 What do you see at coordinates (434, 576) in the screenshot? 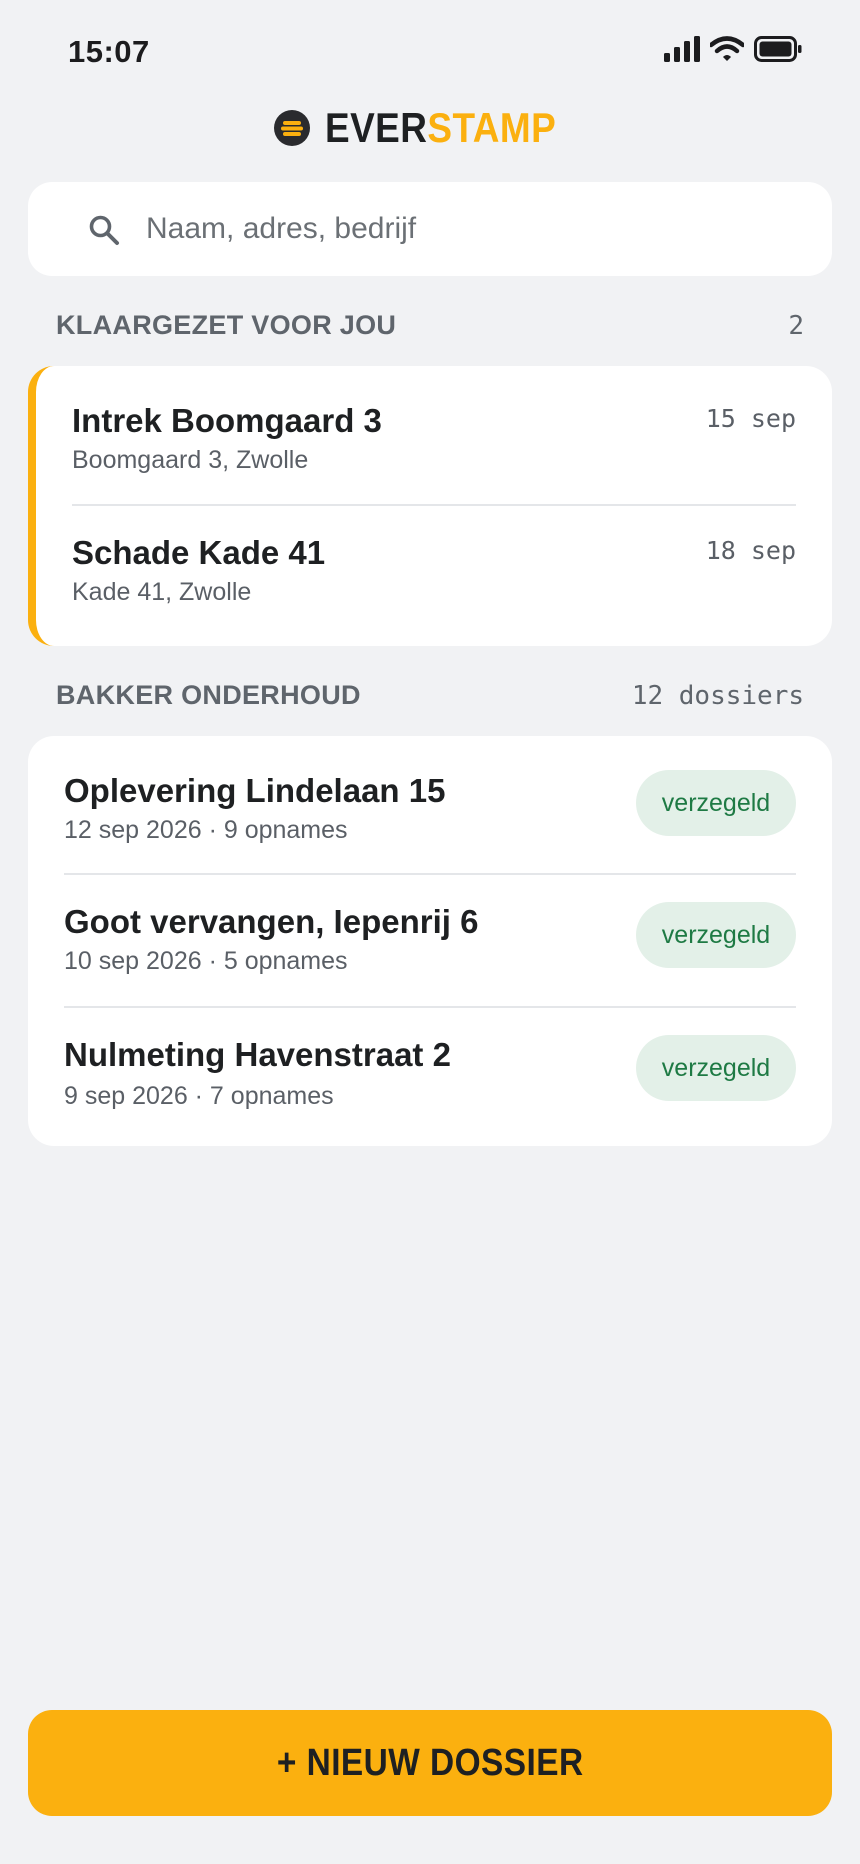
I see `prepared-item: Schade Kade 41 Kade 41, Zwolle 18 sep` at bounding box center [434, 576].